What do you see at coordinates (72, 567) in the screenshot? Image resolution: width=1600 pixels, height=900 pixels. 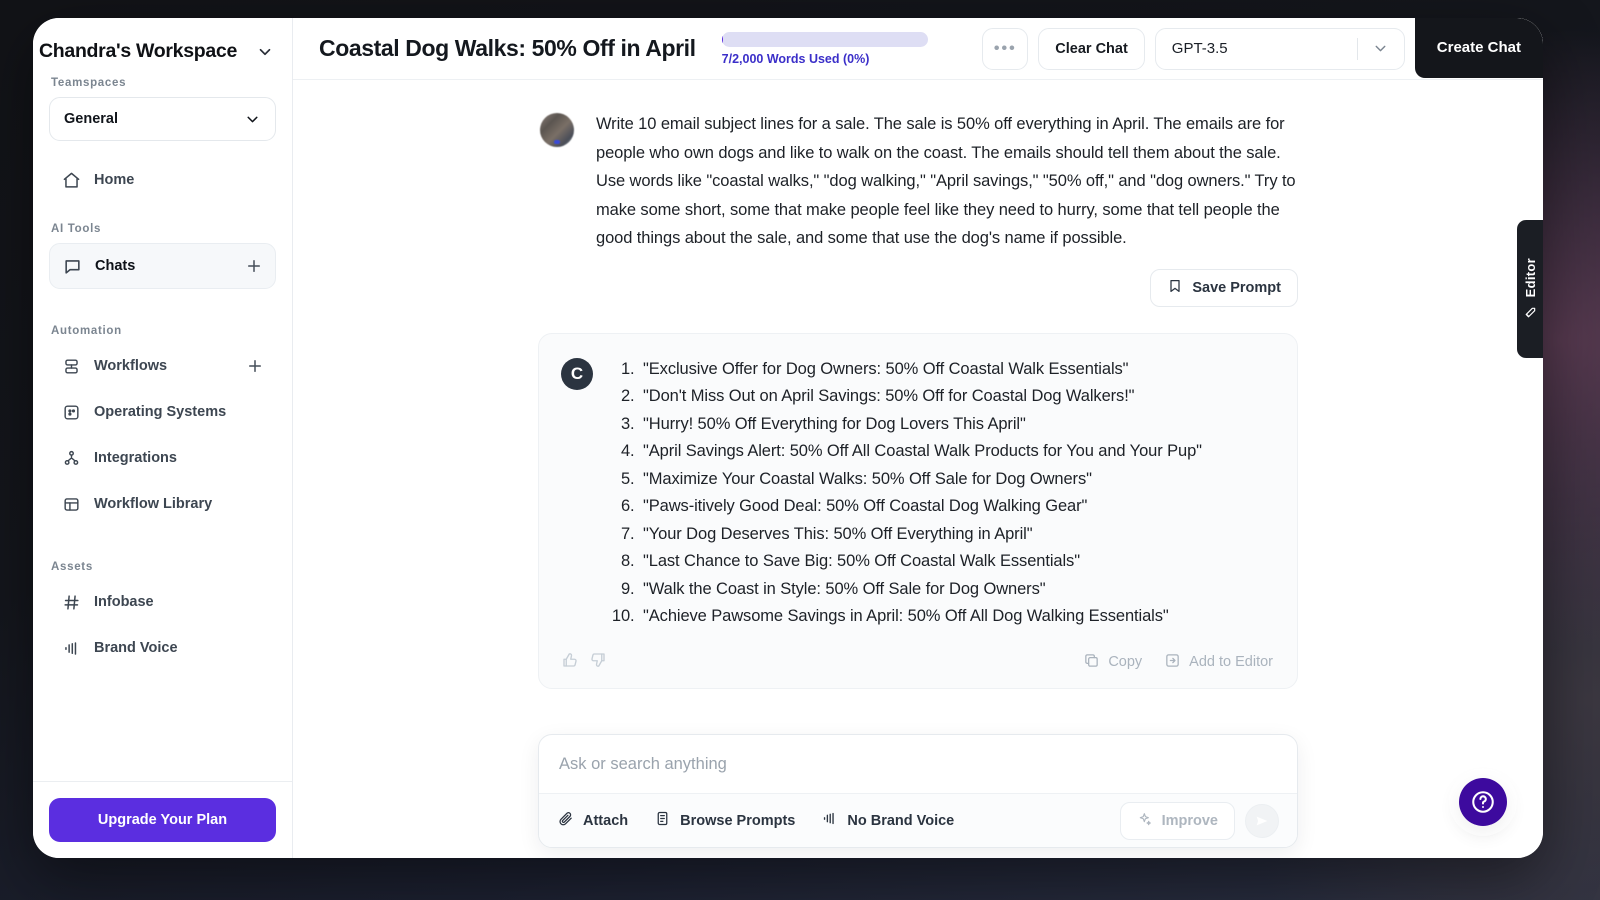 I see `assets-section-label: Assets` at bounding box center [72, 567].